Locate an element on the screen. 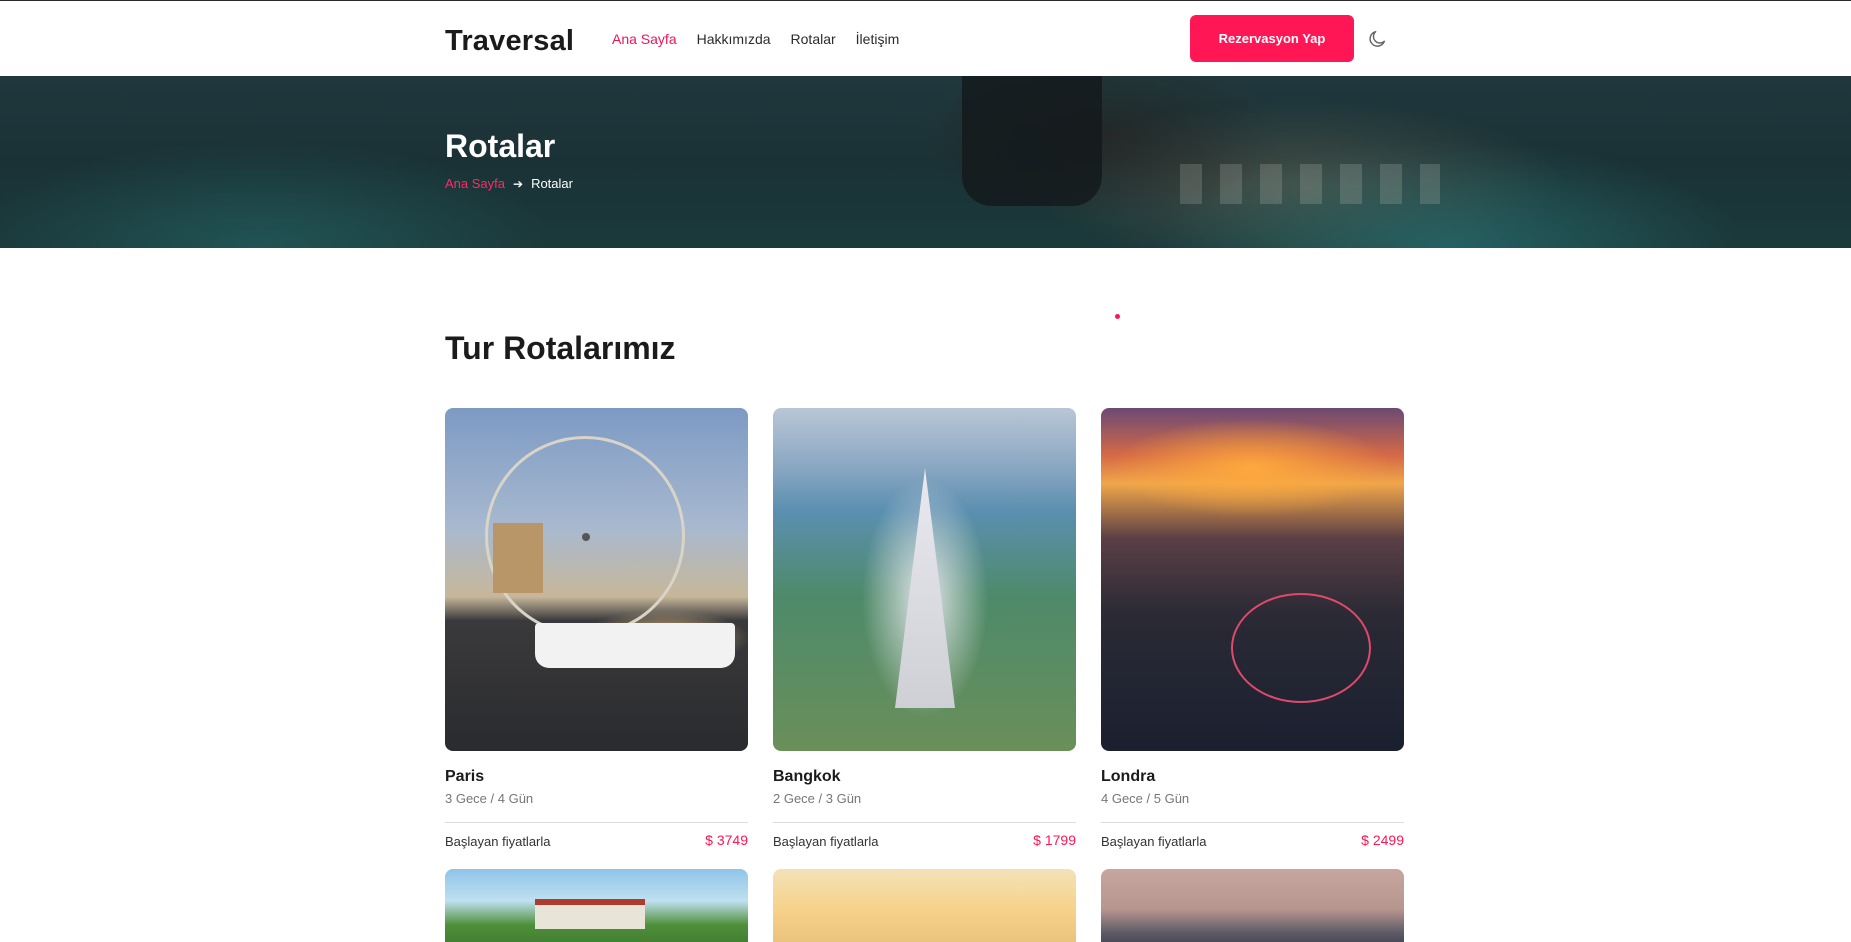  nav-item-contact: İletişim is located at coordinates (878, 39).